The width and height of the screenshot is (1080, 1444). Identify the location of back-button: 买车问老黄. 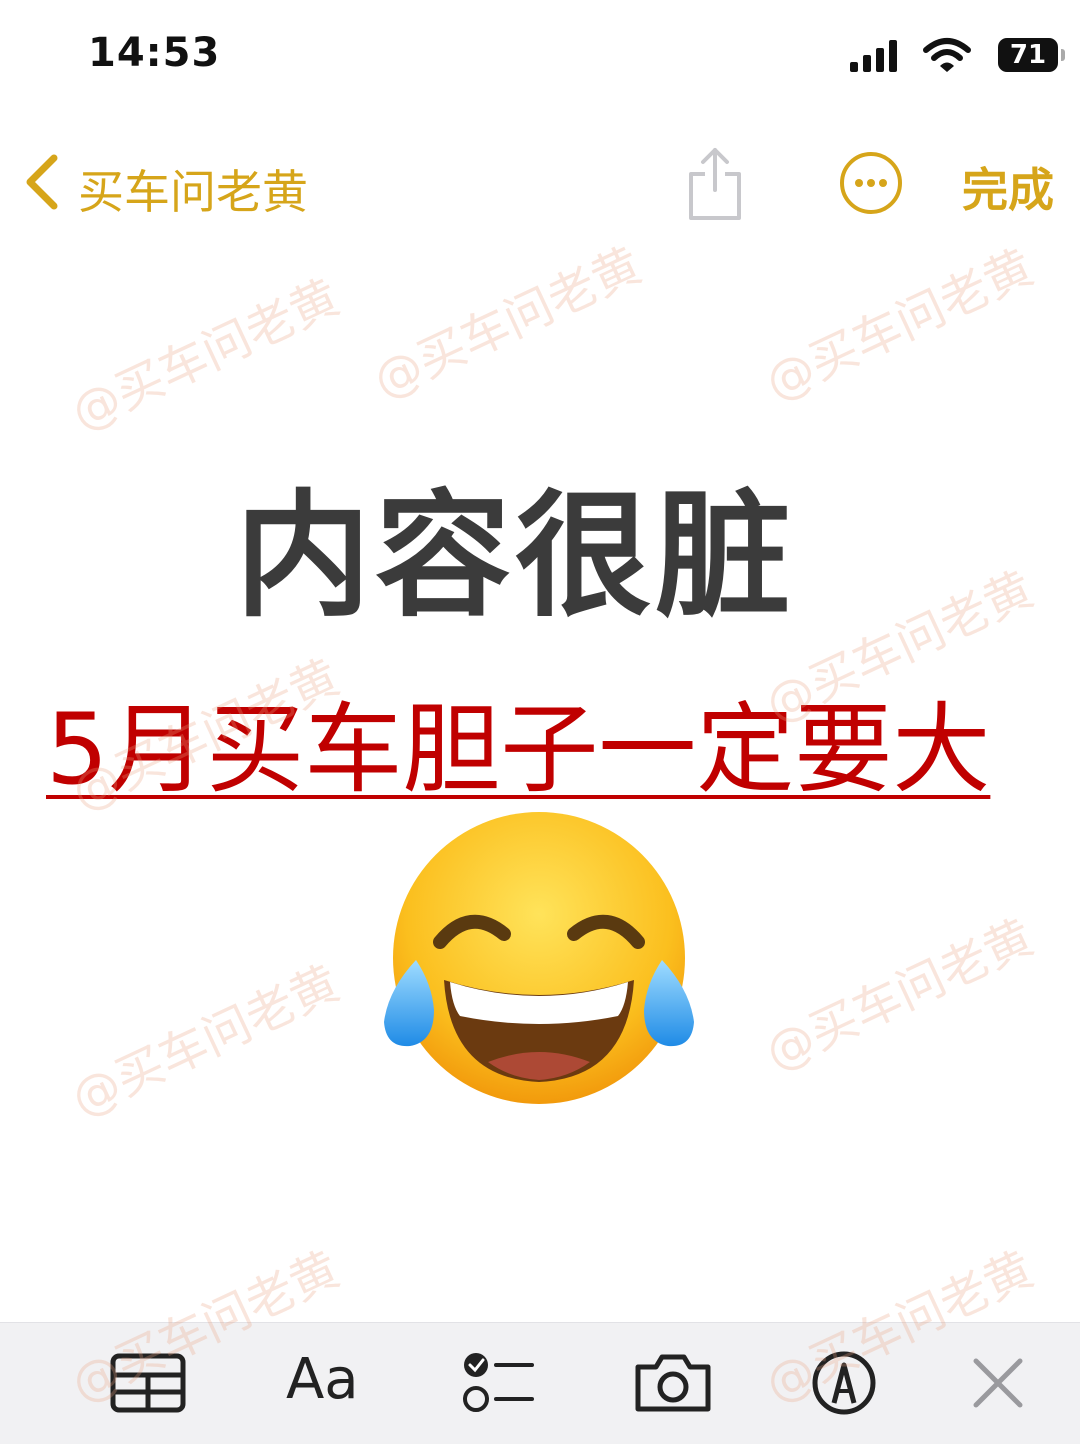
(193, 189).